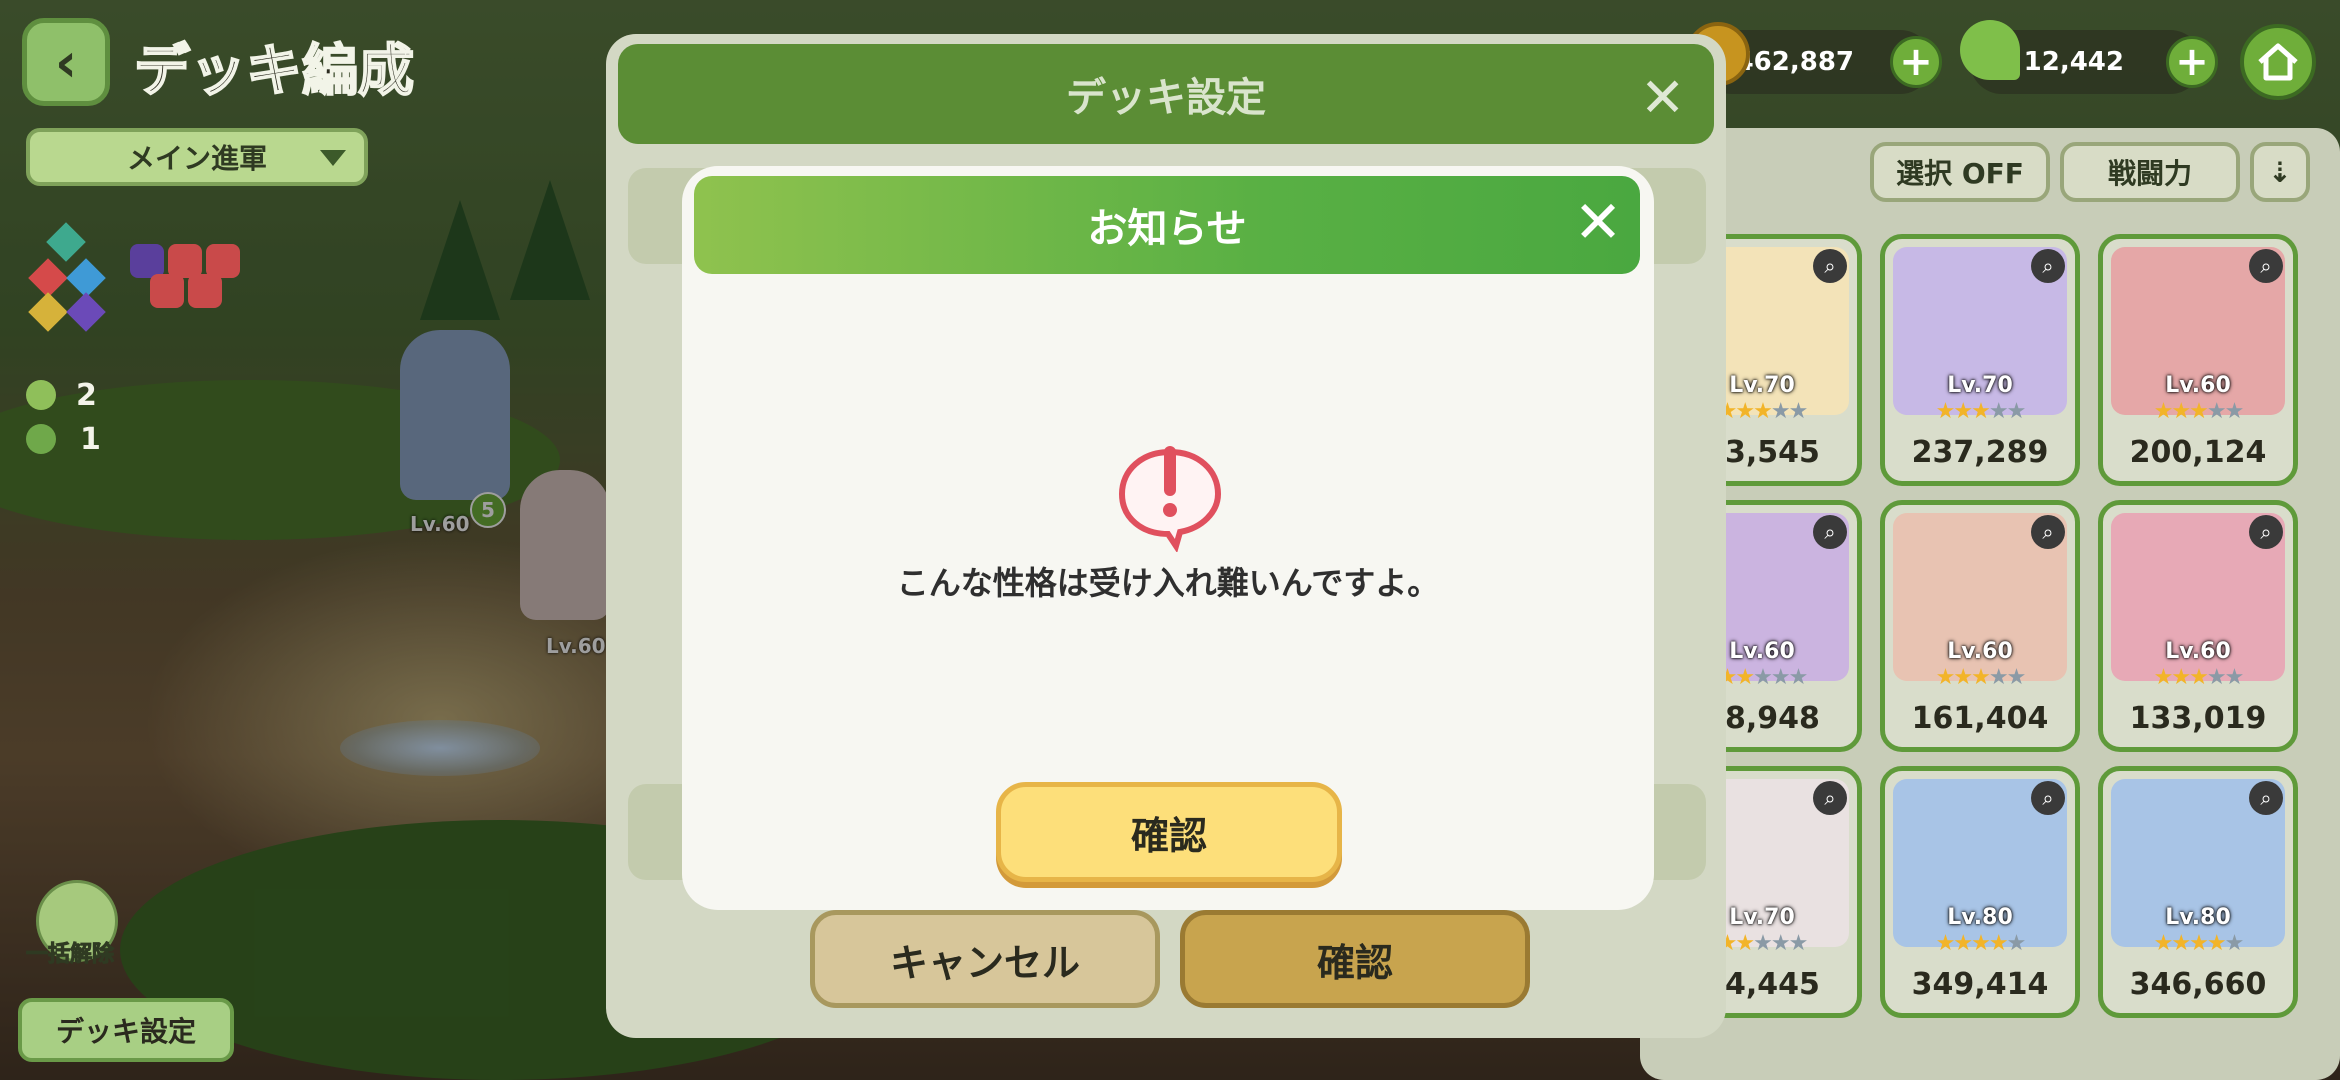 Image resolution: width=2340 pixels, height=1080 pixels. I want to click on character-level: Lv.70, so click(1980, 385).